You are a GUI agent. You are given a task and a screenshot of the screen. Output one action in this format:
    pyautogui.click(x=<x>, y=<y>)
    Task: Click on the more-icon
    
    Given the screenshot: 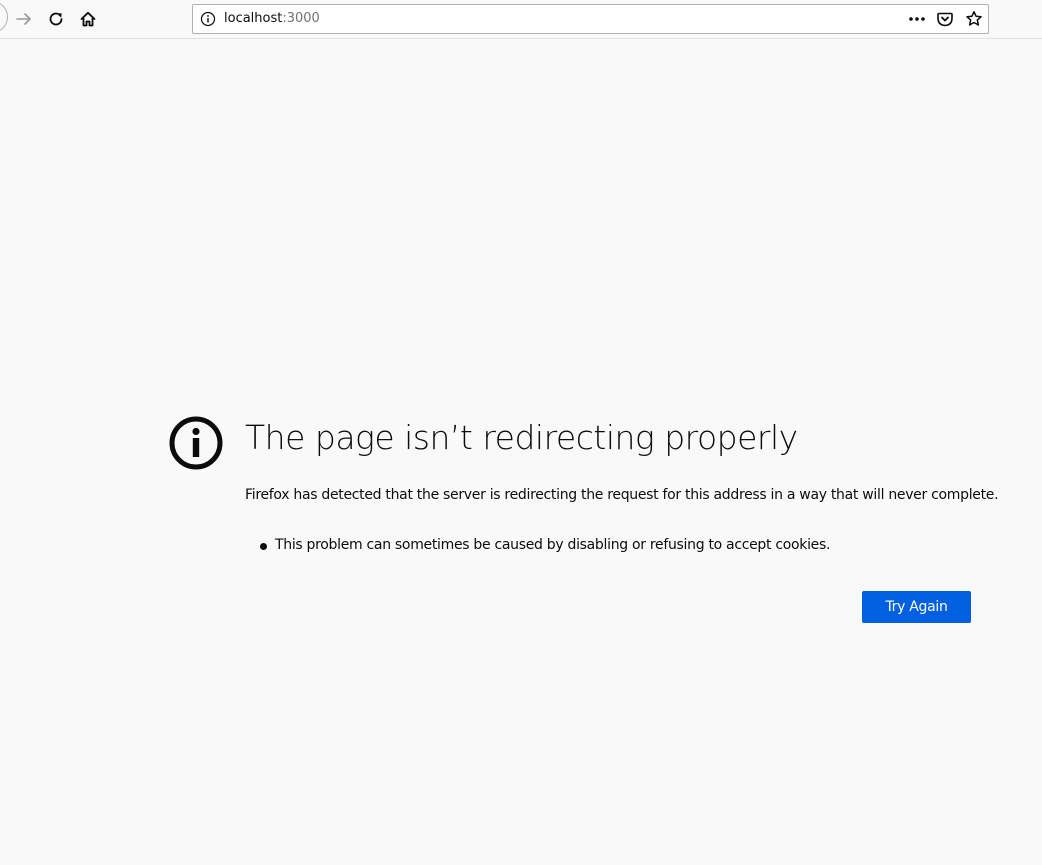 What is the action you would take?
    pyautogui.click(x=917, y=19)
    